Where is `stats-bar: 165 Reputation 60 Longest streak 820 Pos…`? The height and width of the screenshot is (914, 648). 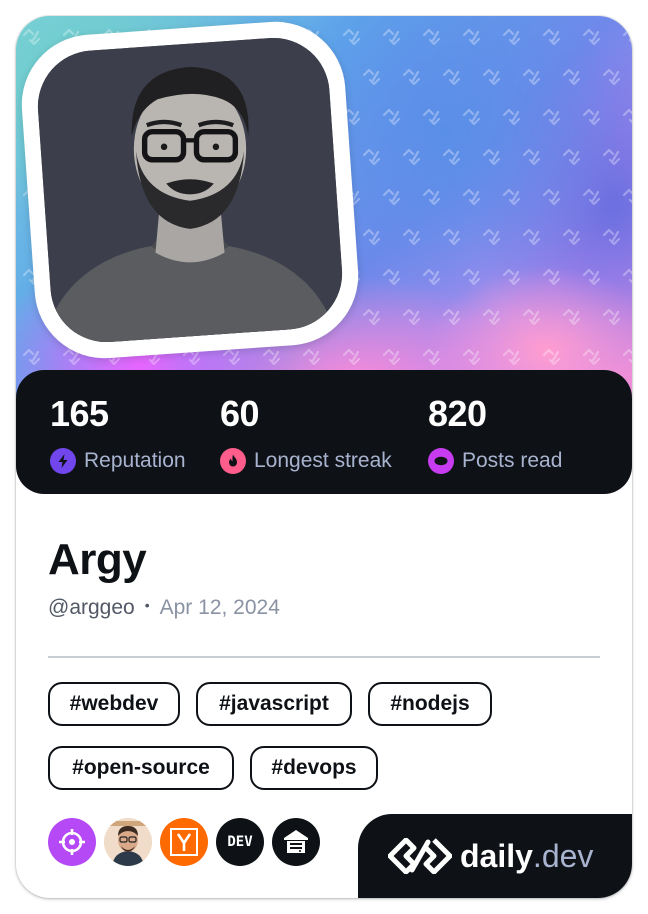 stats-bar: 165 Reputation 60 Longest streak 820 Pos… is located at coordinates (324, 432).